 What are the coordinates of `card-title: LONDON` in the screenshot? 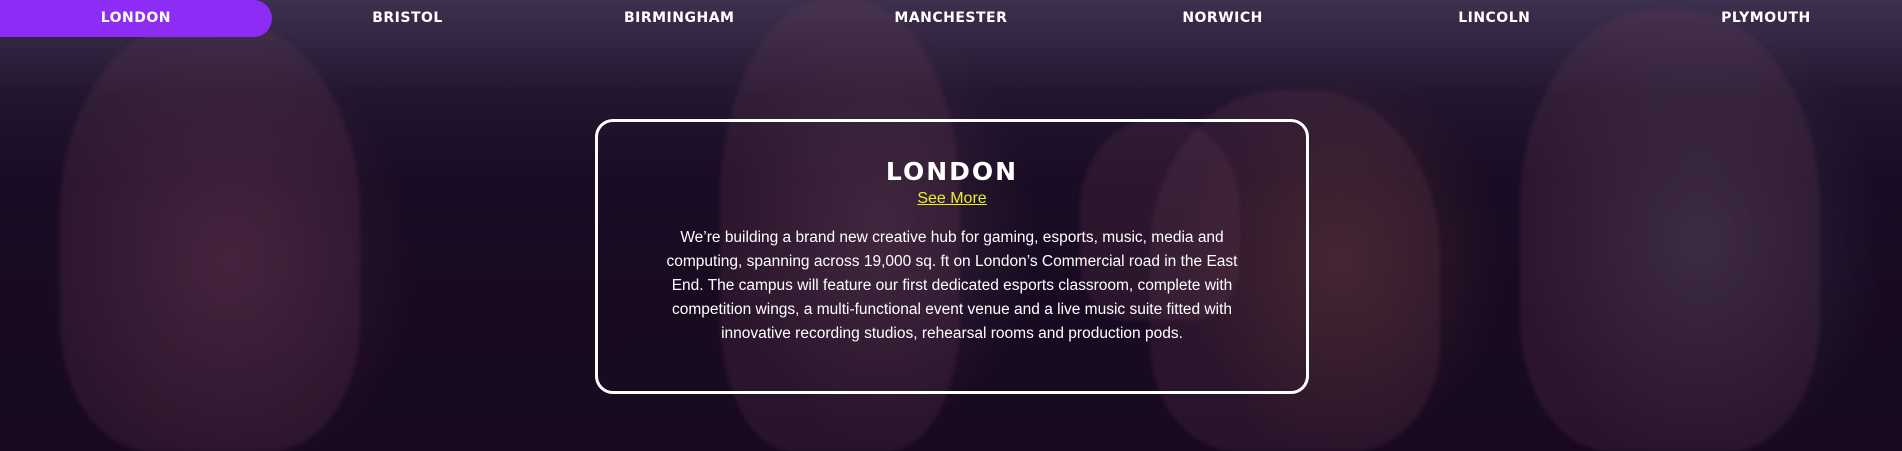 It's located at (952, 171).